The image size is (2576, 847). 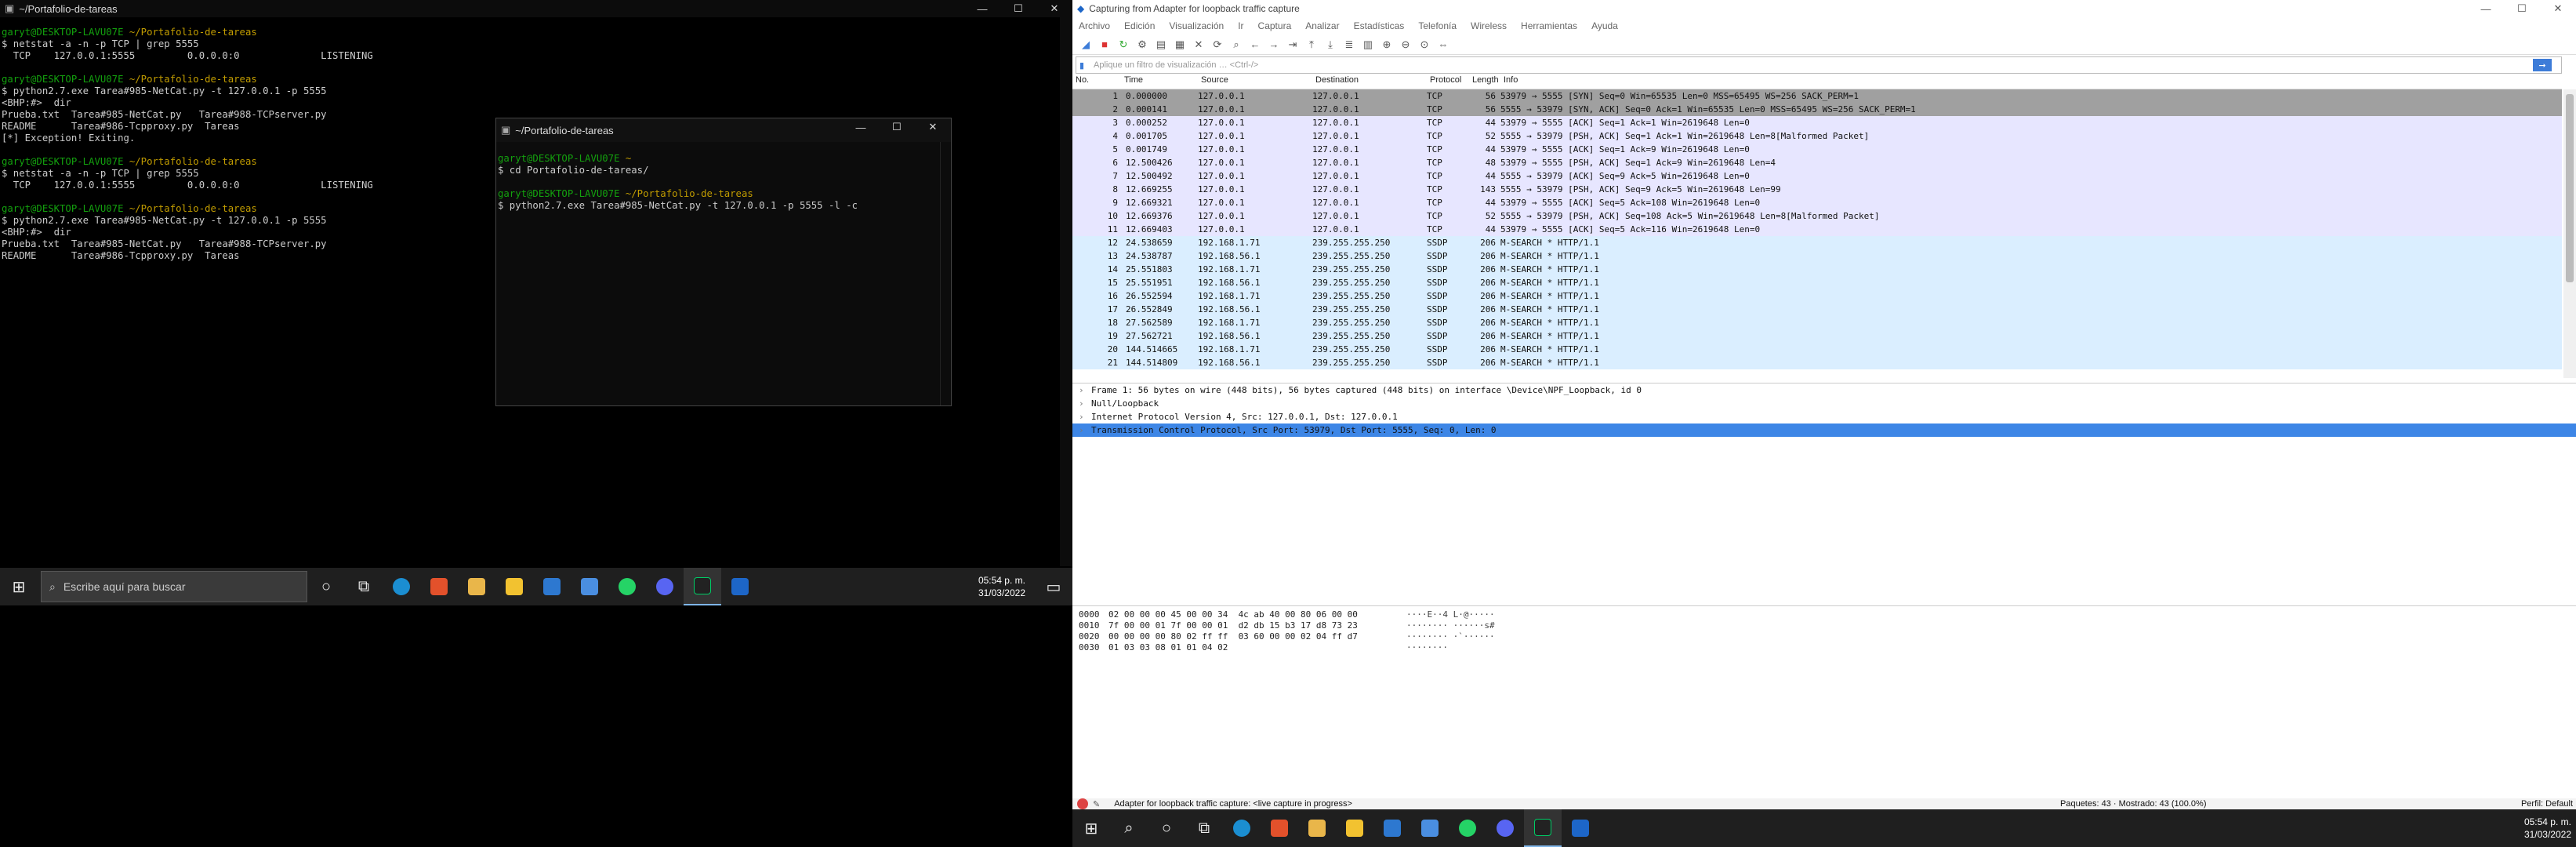 I want to click on menu-item-1: Edición, so click(x=1139, y=25).